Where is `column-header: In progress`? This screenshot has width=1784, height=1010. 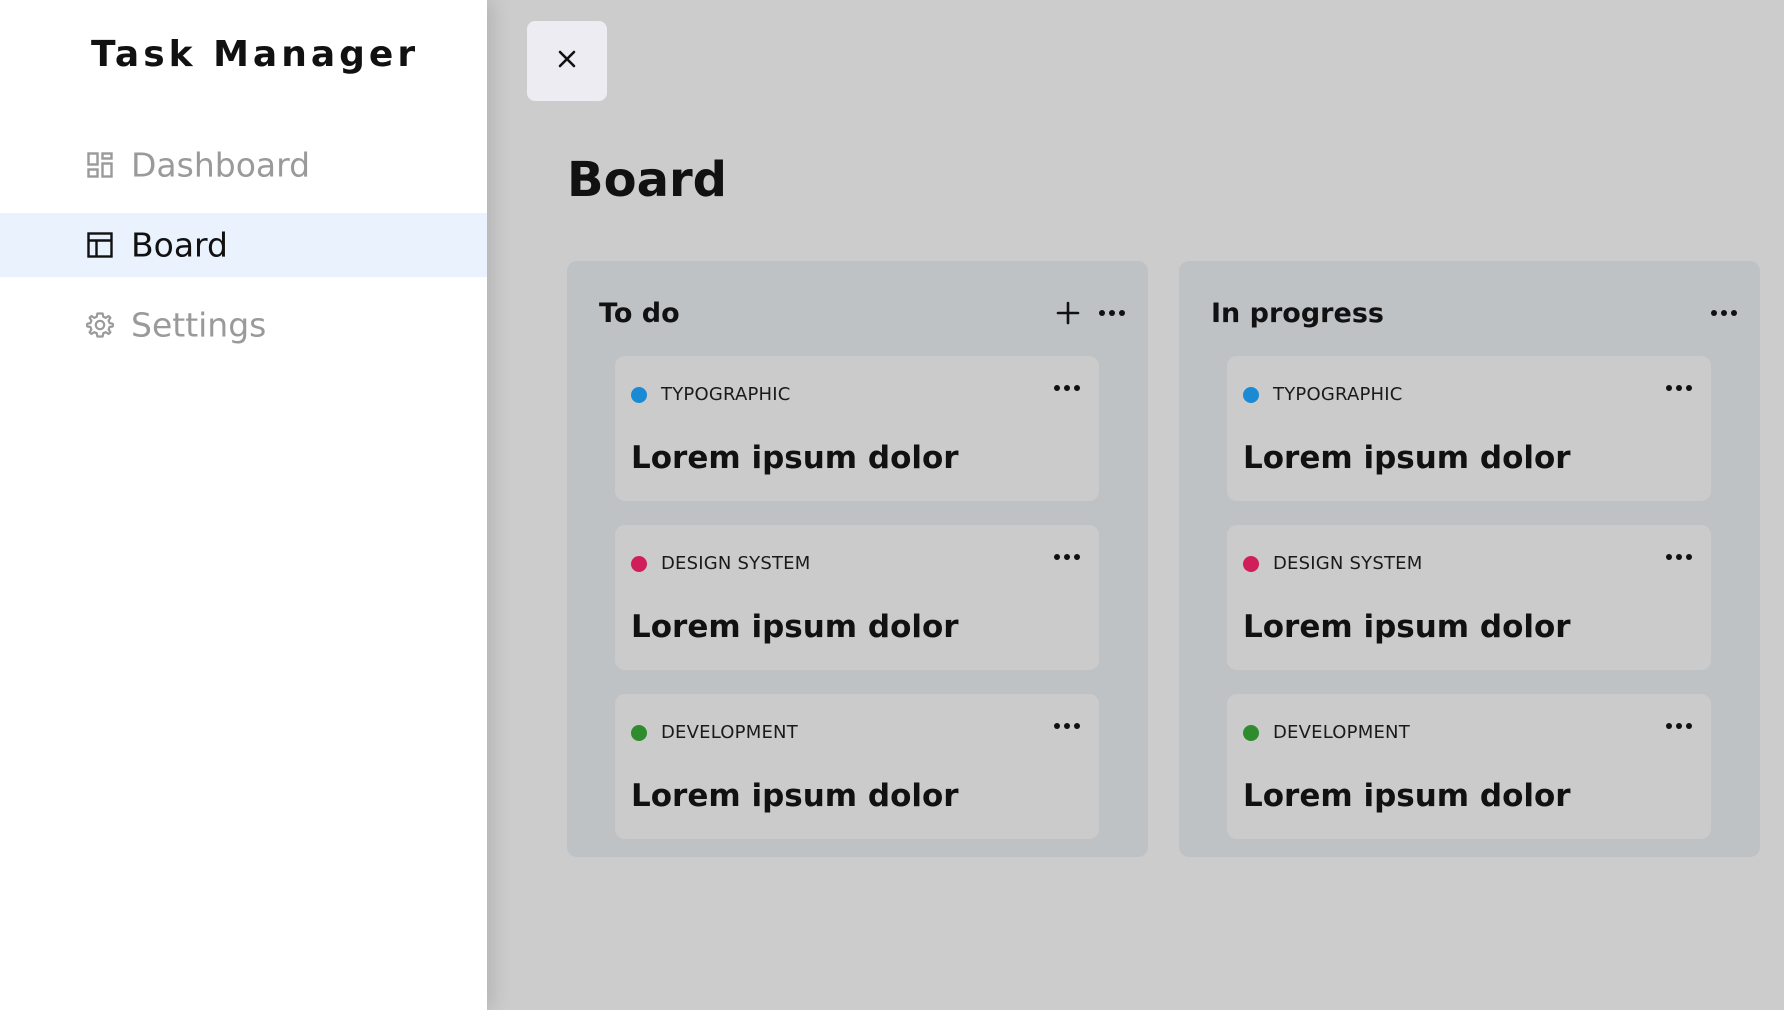 column-header: In progress is located at coordinates (1474, 313).